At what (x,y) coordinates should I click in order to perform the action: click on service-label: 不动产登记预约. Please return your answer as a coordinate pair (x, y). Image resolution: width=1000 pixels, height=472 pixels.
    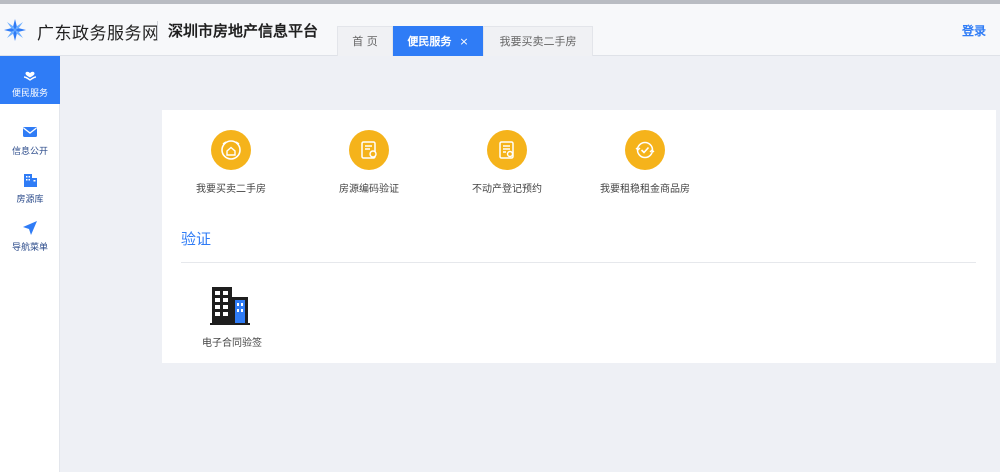
    Looking at the image, I should click on (507, 189).